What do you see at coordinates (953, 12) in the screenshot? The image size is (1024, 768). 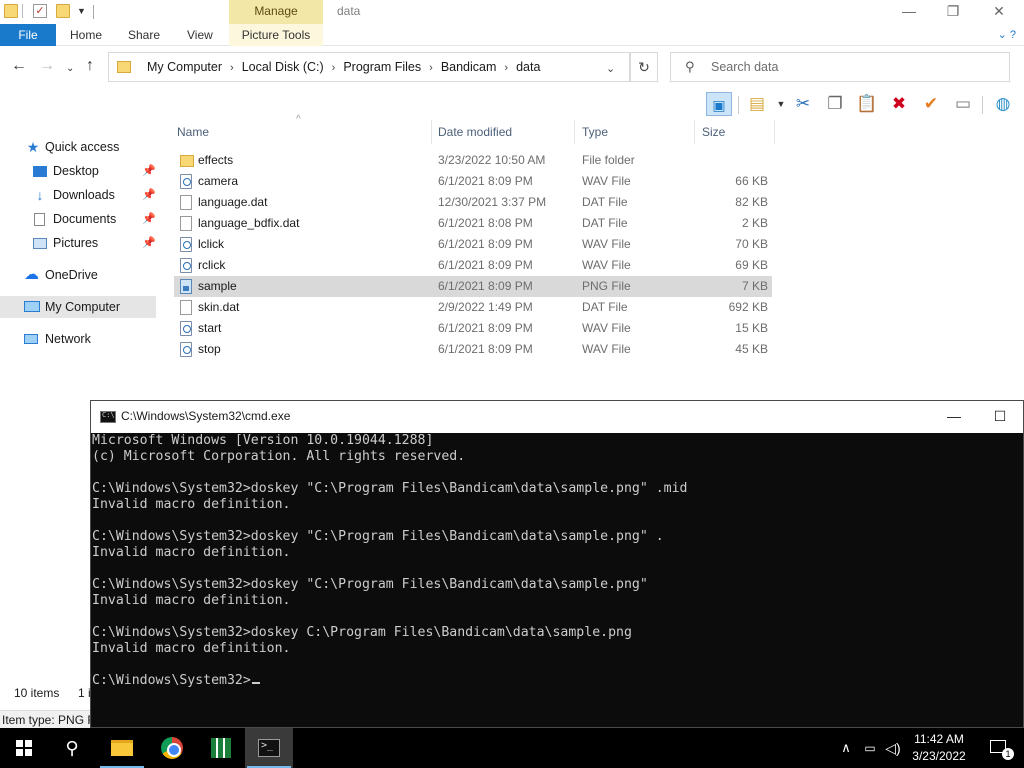 I see `maximize-button: ❐` at bounding box center [953, 12].